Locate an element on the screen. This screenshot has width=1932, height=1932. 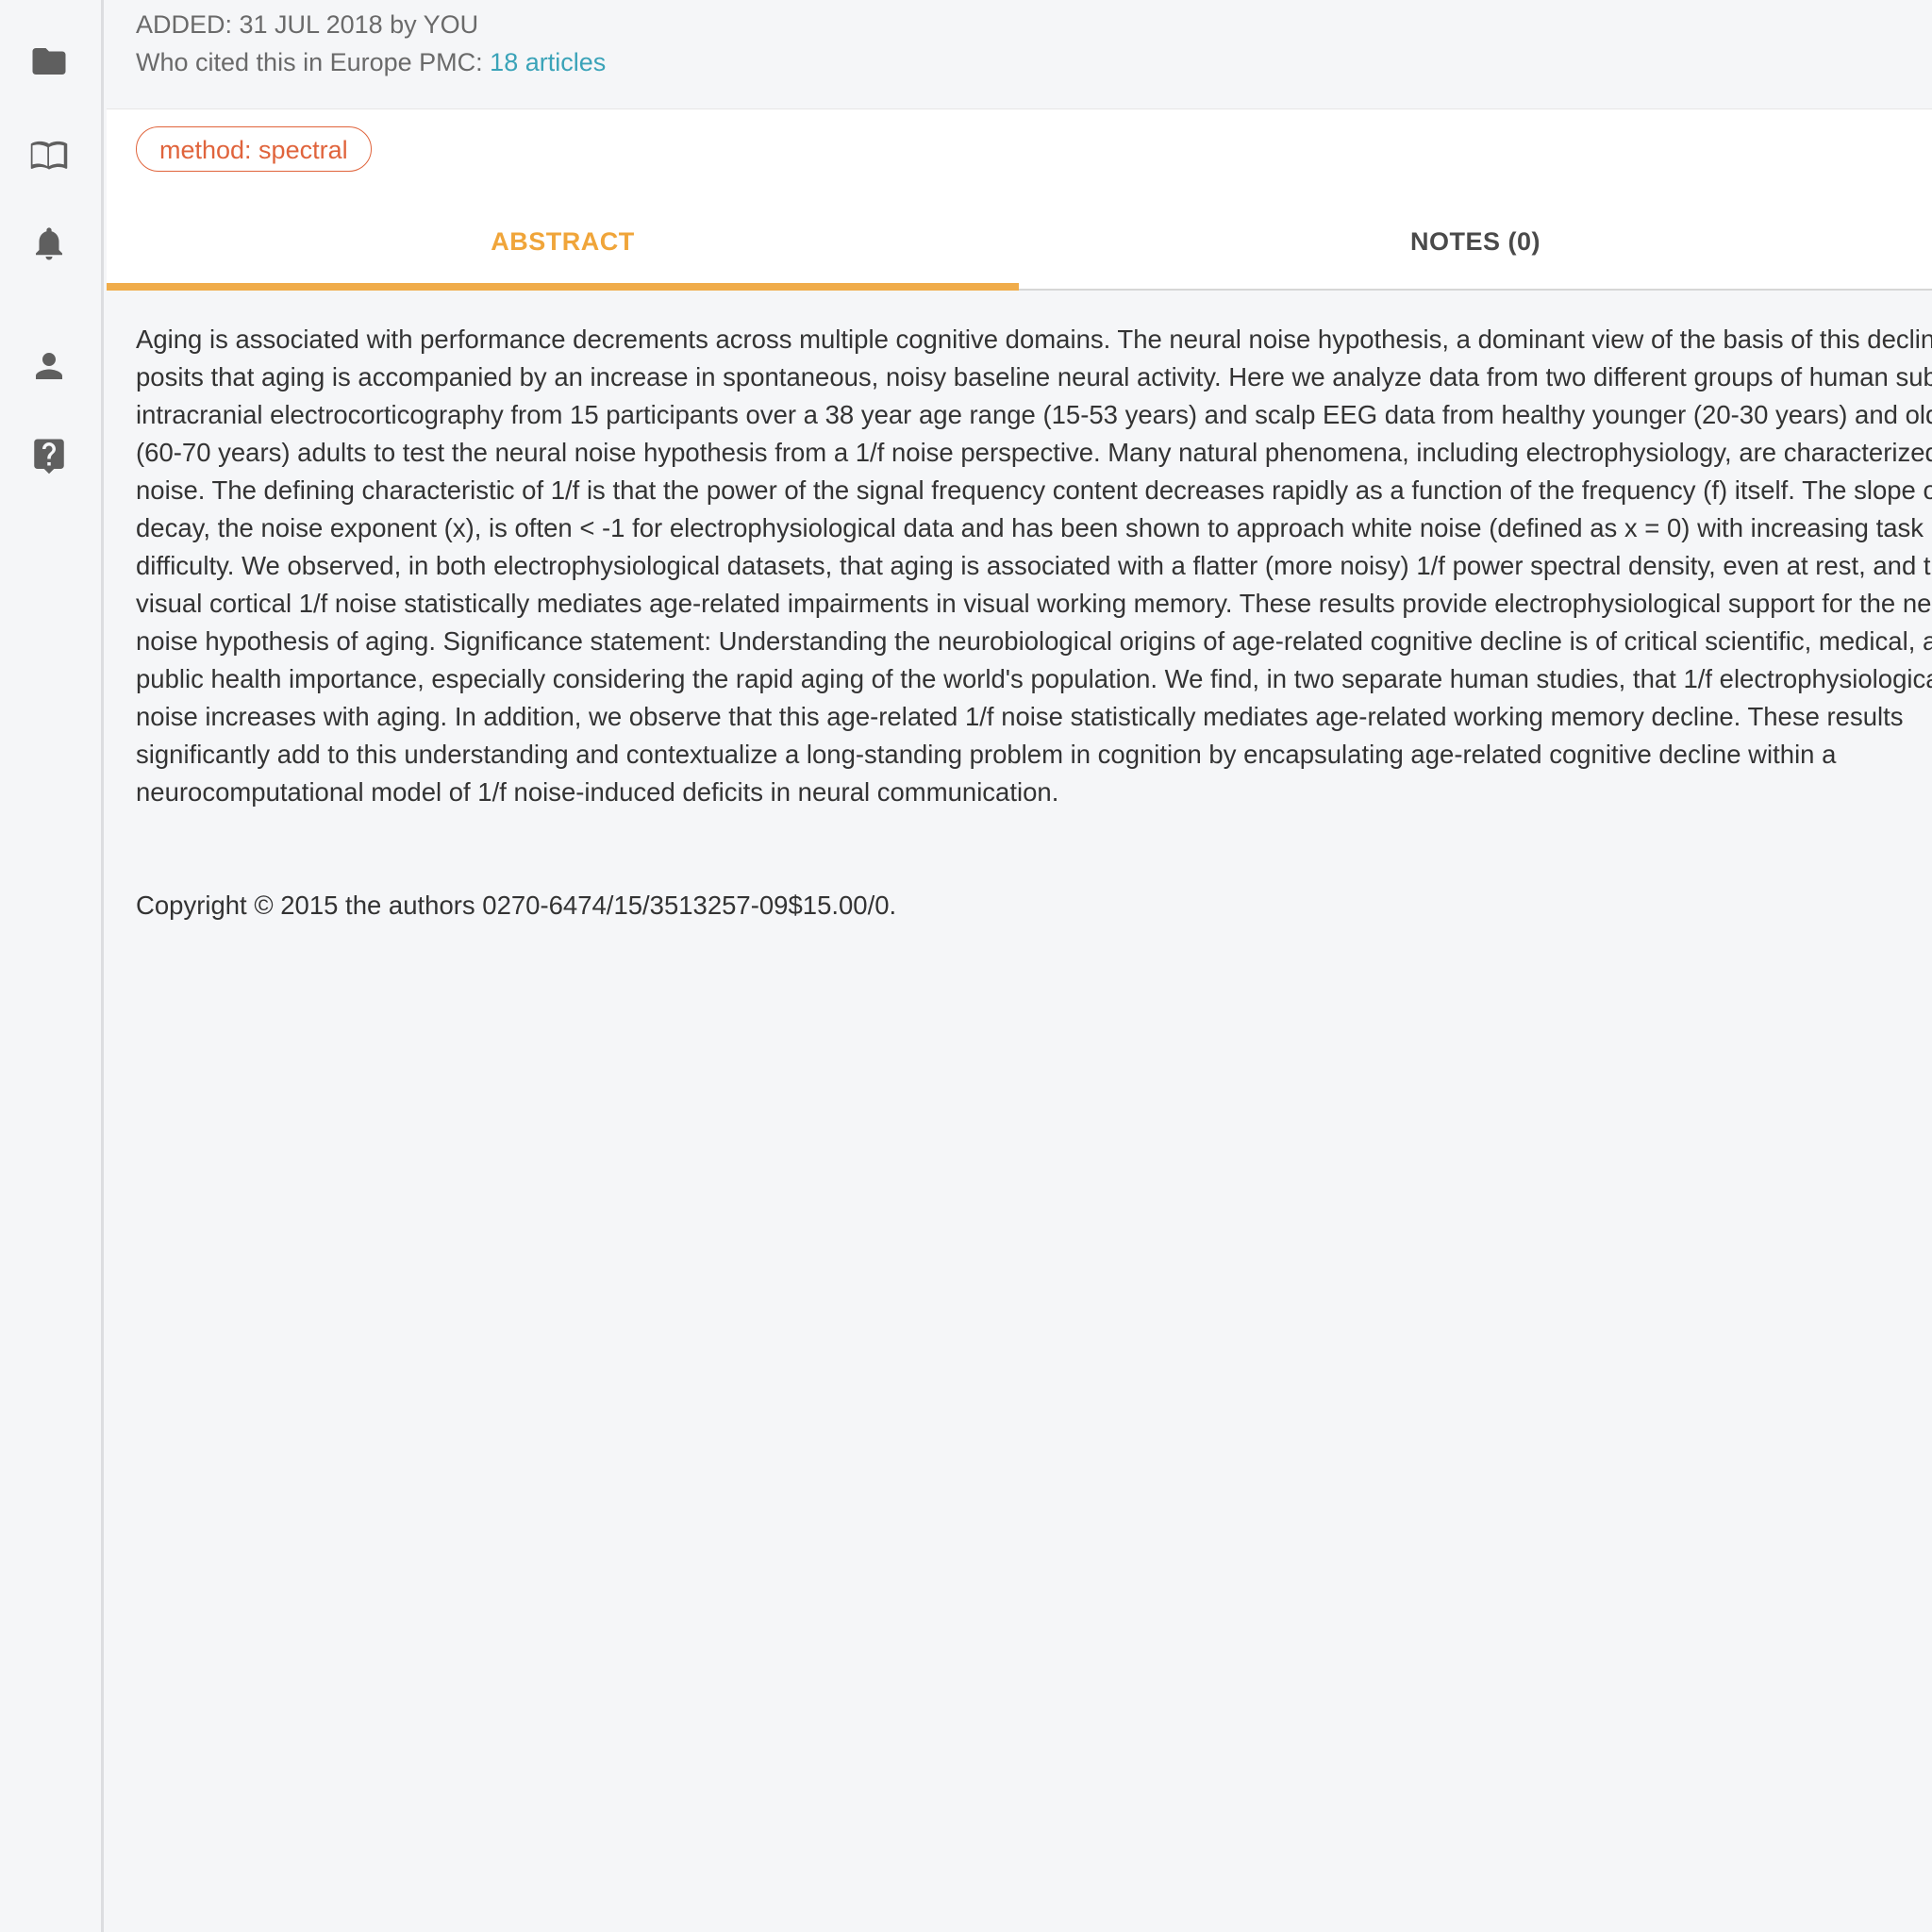
book-icon is located at coordinates (49, 153).